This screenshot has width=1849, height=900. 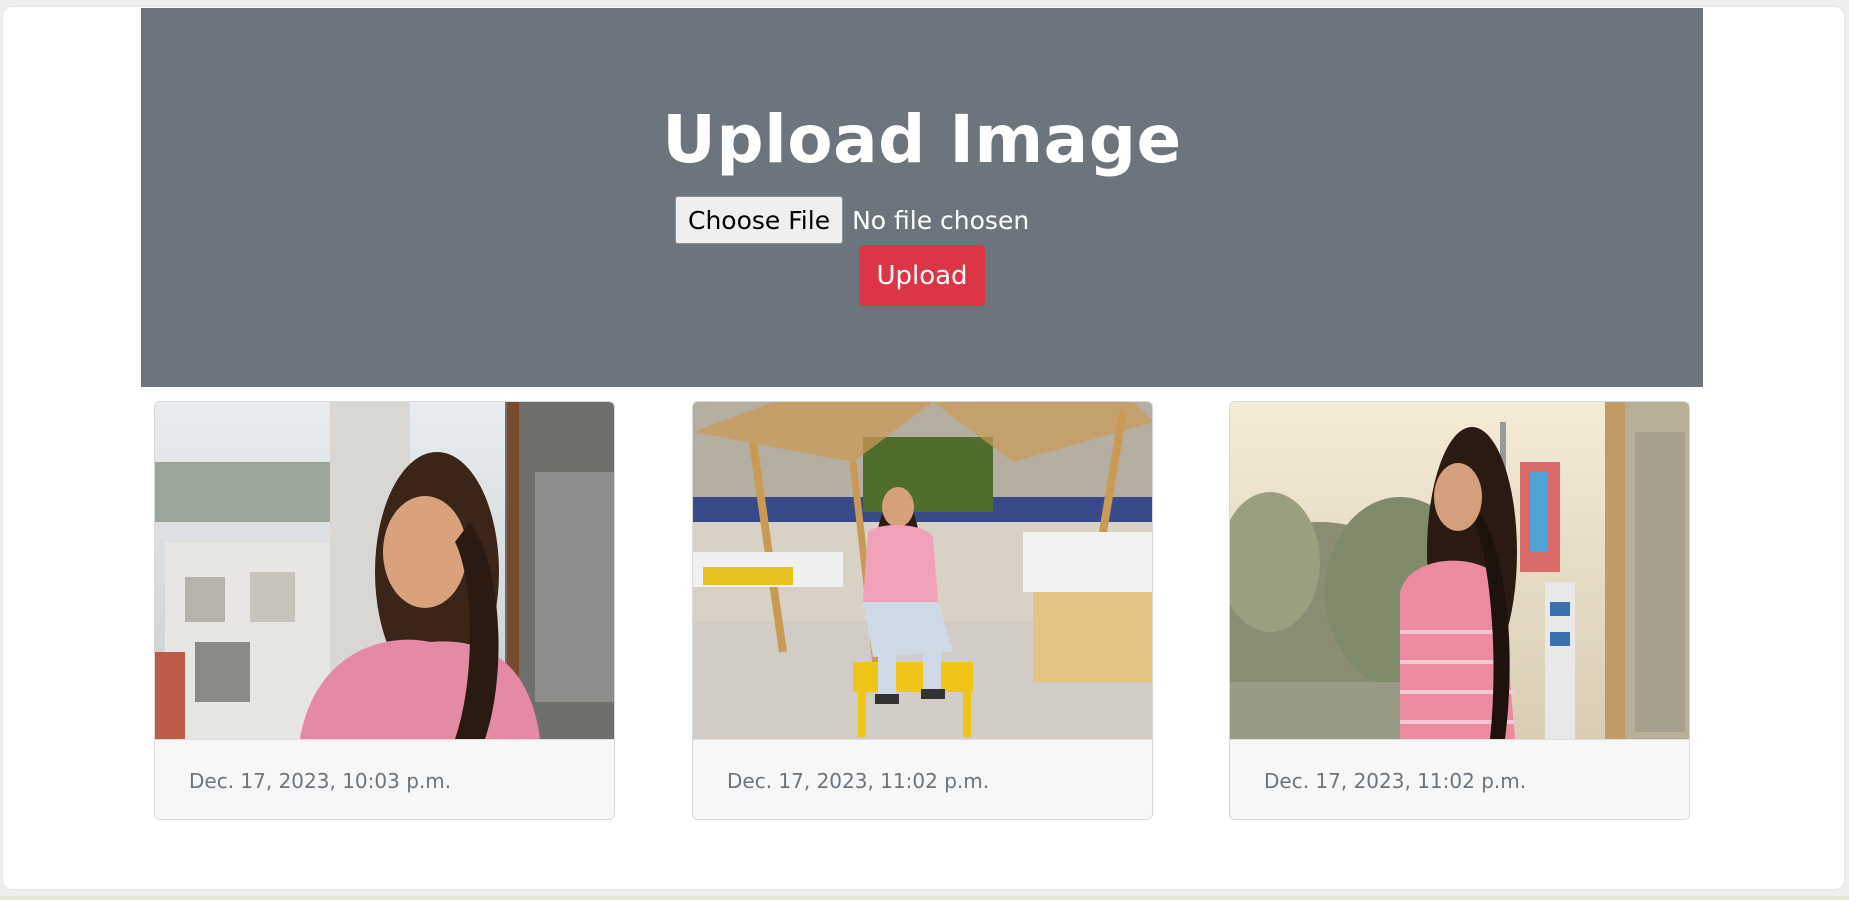 I want to click on choose-file-button: Choose File, so click(x=759, y=220).